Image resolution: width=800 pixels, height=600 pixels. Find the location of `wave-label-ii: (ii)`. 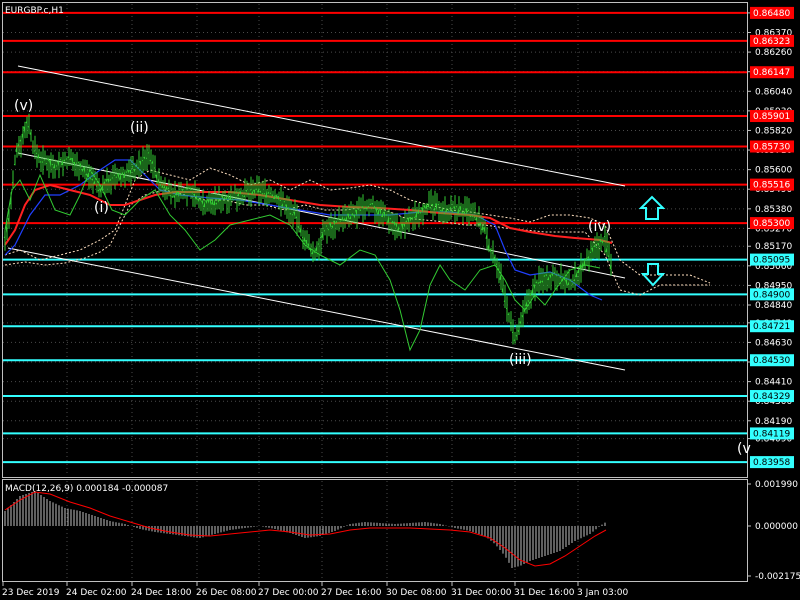

wave-label-ii: (ii) is located at coordinates (139, 128).